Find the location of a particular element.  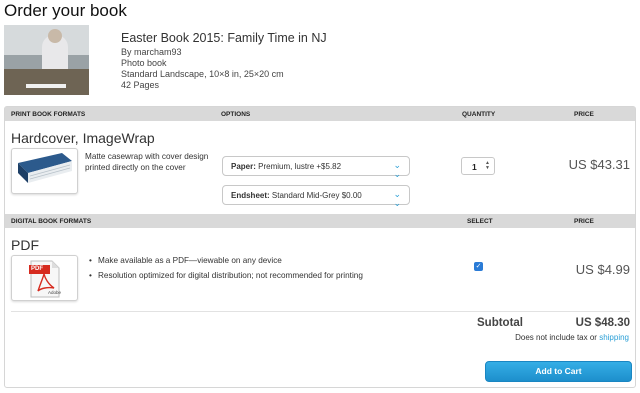

digital-price: US $4.99 is located at coordinates (602, 269).